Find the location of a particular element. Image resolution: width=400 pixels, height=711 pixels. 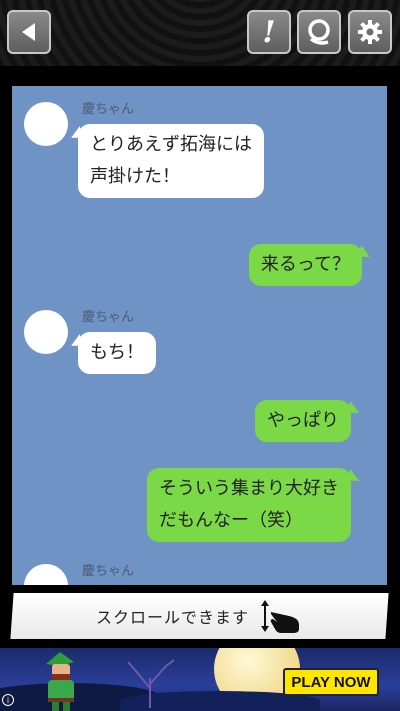

message-bubble: やっぱり is located at coordinates (303, 421).